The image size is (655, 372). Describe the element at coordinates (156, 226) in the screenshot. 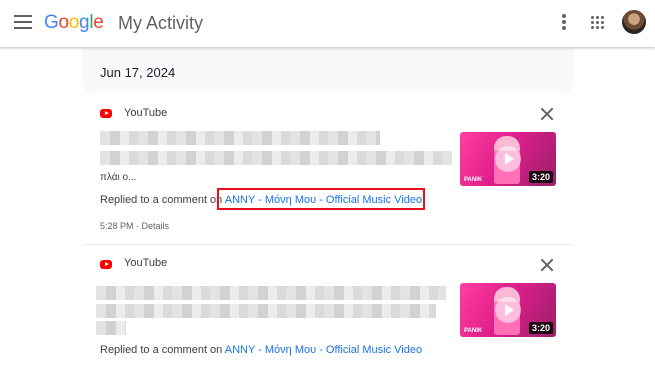

I see `details-link: Details` at that location.